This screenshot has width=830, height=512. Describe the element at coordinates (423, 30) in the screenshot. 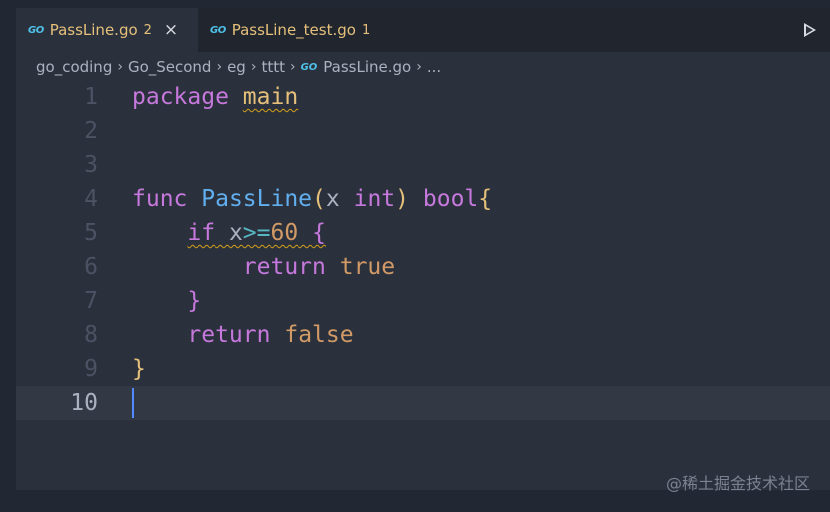

I see `tab-bar: GO PassLine.go 2 × GO PassLine_test.go 1` at that location.